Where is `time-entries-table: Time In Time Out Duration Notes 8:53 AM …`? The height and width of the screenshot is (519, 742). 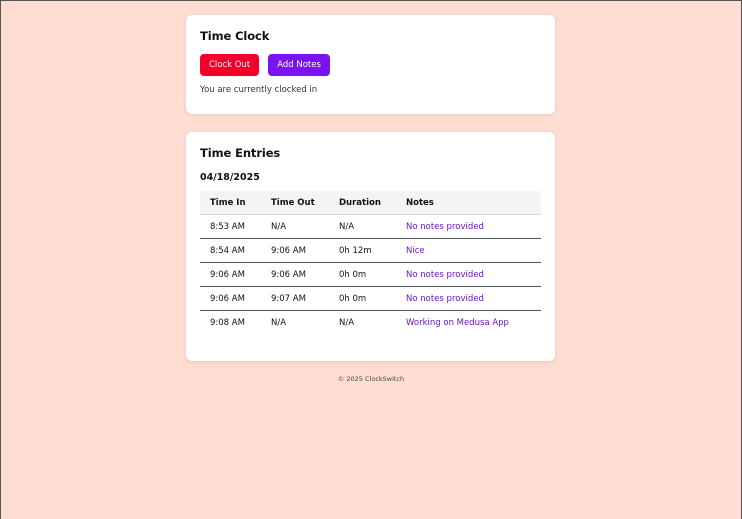
time-entries-table: Time In Time Out Duration Notes 8:53 AM … is located at coordinates (370, 262).